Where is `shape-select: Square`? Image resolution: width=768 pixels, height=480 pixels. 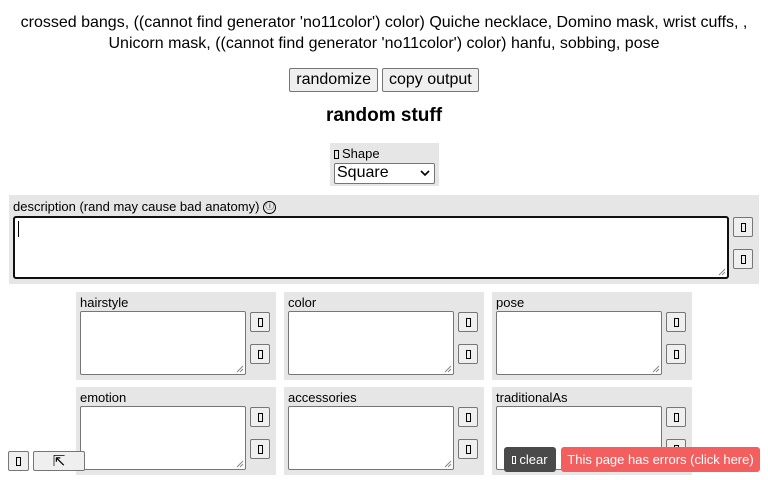
shape-select: Square is located at coordinates (384, 173).